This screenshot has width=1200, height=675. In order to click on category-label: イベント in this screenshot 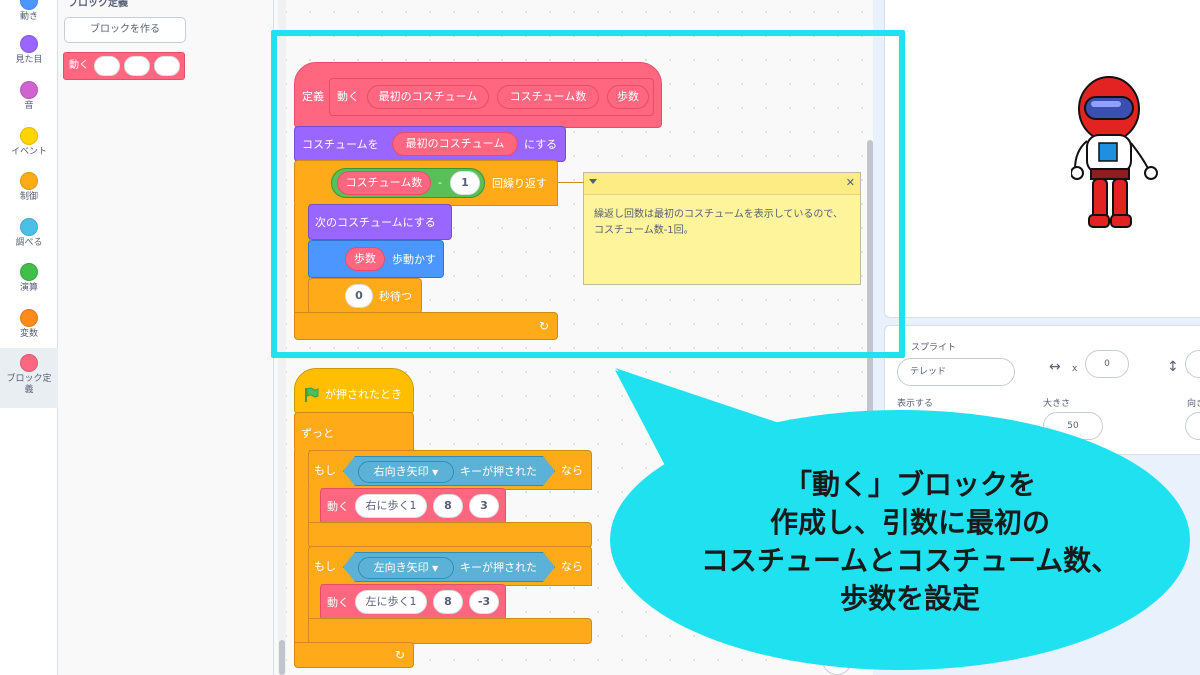, I will do `click(28, 152)`.